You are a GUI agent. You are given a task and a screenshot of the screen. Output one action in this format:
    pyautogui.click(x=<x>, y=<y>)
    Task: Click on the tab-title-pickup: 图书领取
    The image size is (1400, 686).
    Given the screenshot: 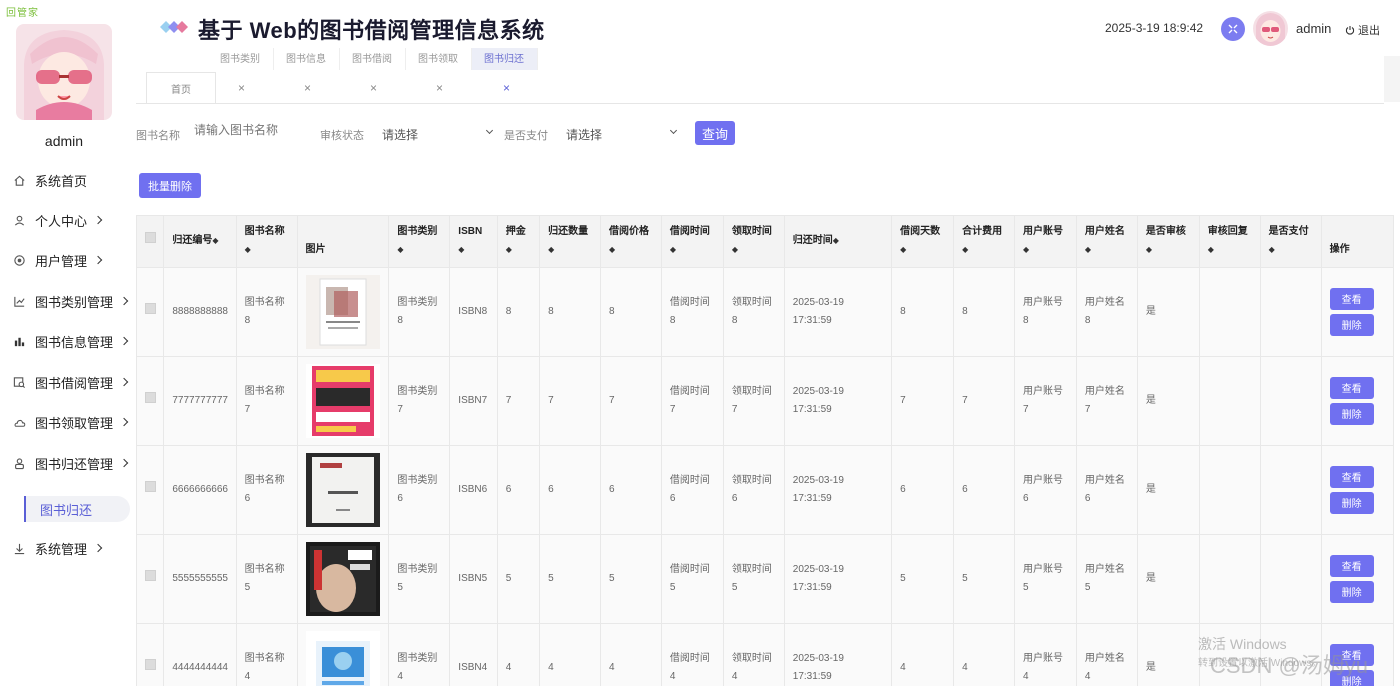 What is the action you would take?
    pyautogui.click(x=439, y=59)
    